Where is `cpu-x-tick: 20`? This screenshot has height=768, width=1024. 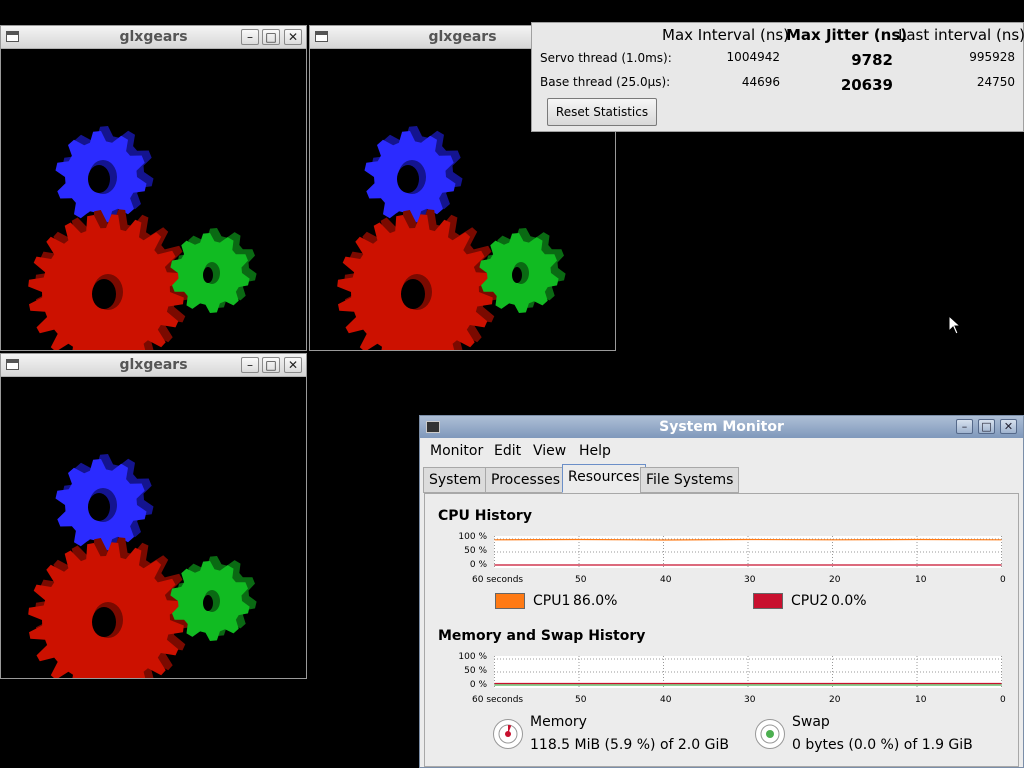 cpu-x-tick: 20 is located at coordinates (835, 580).